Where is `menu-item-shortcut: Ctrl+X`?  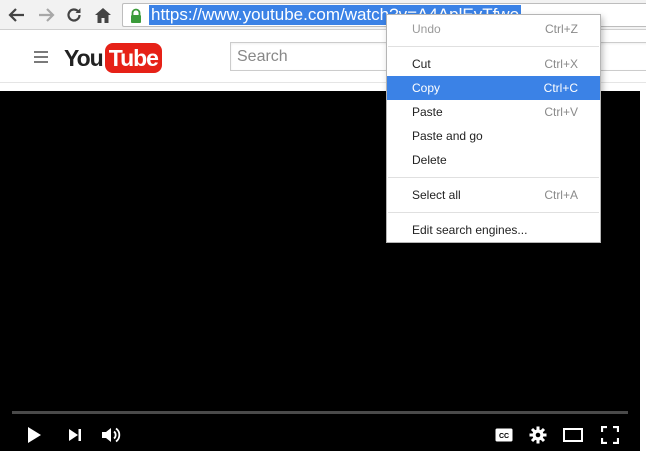 menu-item-shortcut: Ctrl+X is located at coordinates (561, 64).